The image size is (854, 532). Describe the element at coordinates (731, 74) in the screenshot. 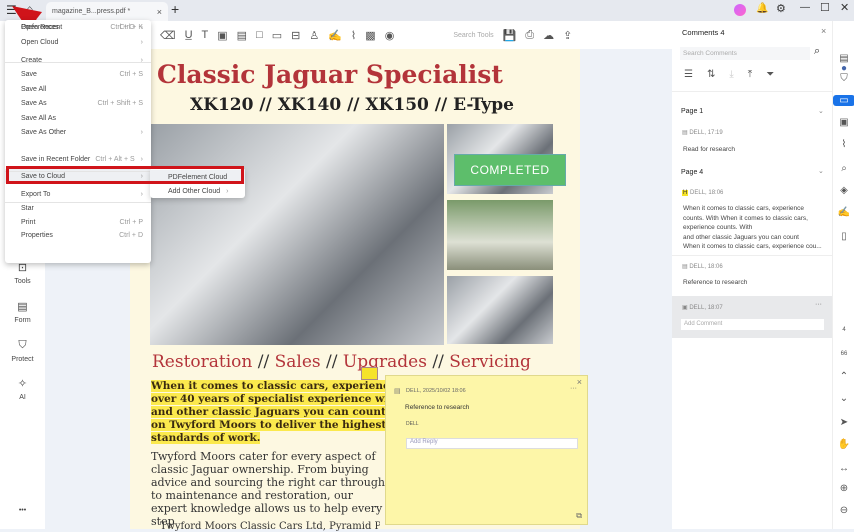

I see `collapse-icon: ⤓` at that location.